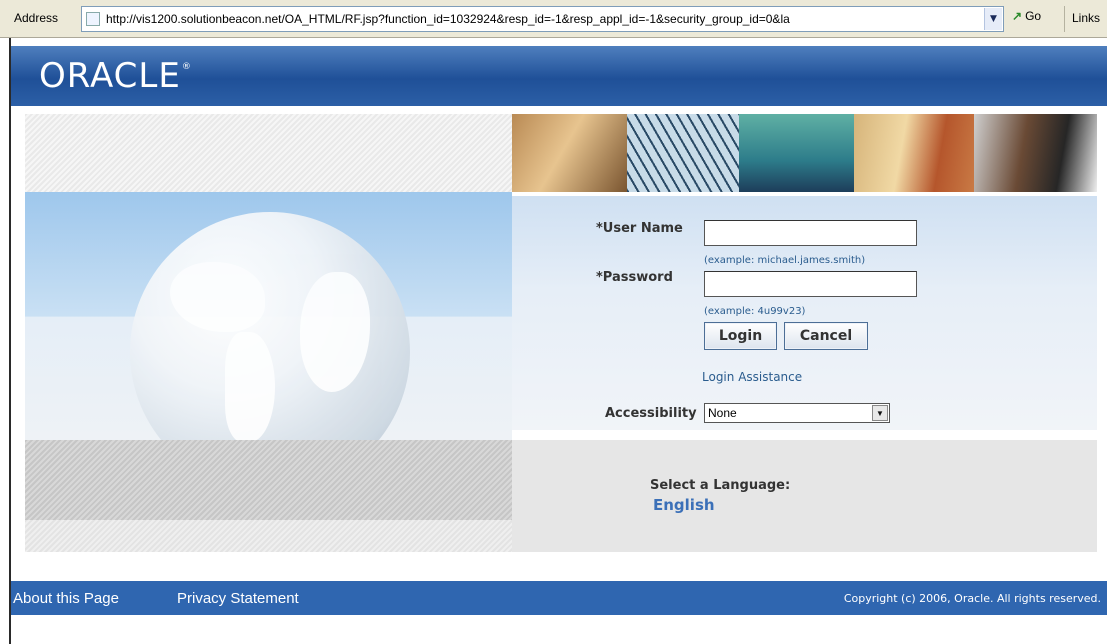 The width and height of the screenshot is (1107, 644). Describe the element at coordinates (569, 153) in the screenshot. I see `photo-people-meeting` at that location.